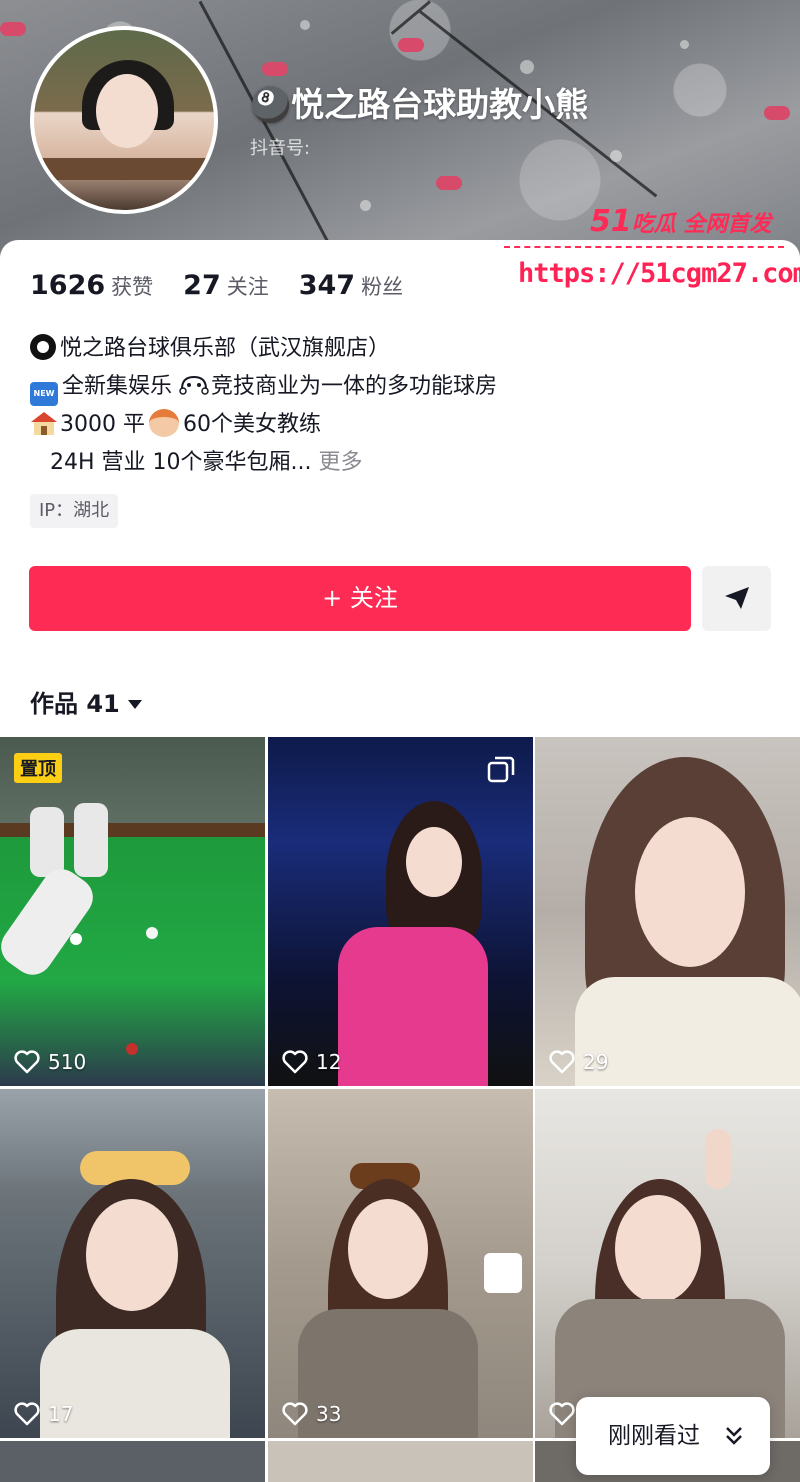 The width and height of the screenshot is (800, 1482). Describe the element at coordinates (650, 255) in the screenshot. I see `watermark: 51吃瓜 全网首发 https://51cgm27.com` at that location.